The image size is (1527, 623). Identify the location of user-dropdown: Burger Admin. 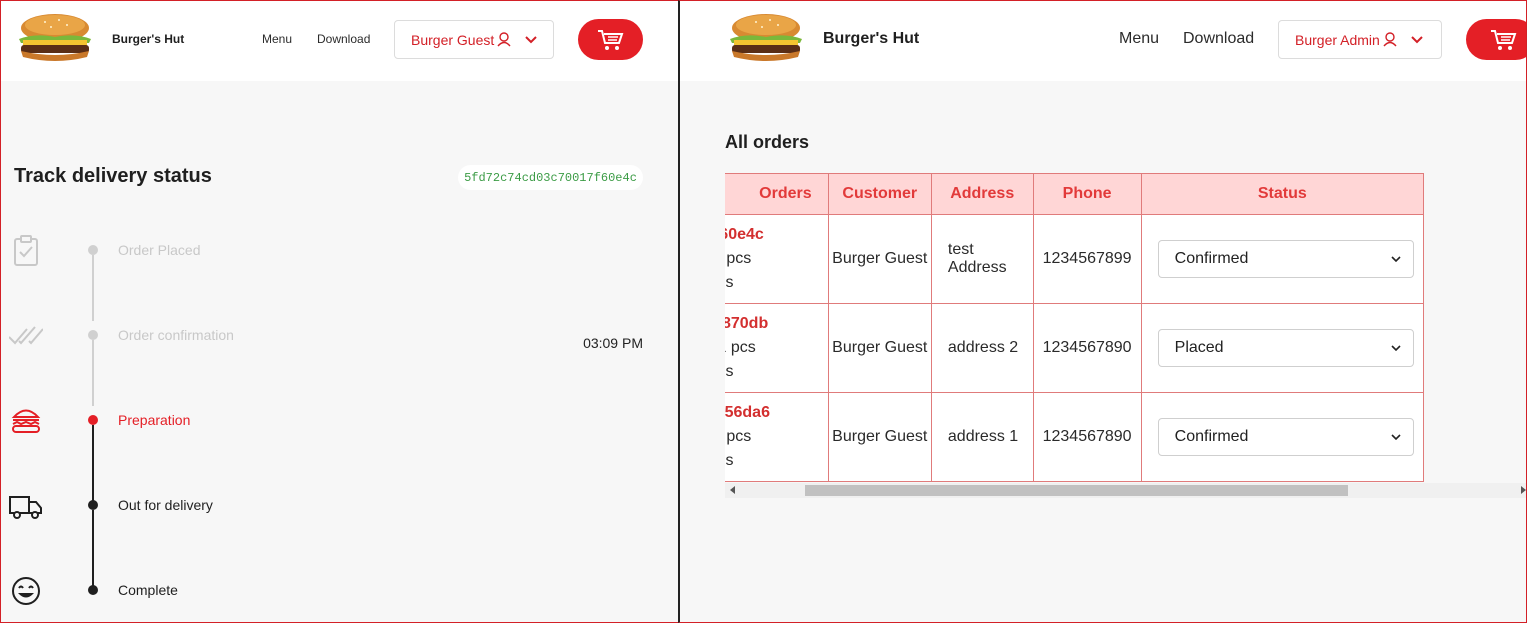
(1360, 39).